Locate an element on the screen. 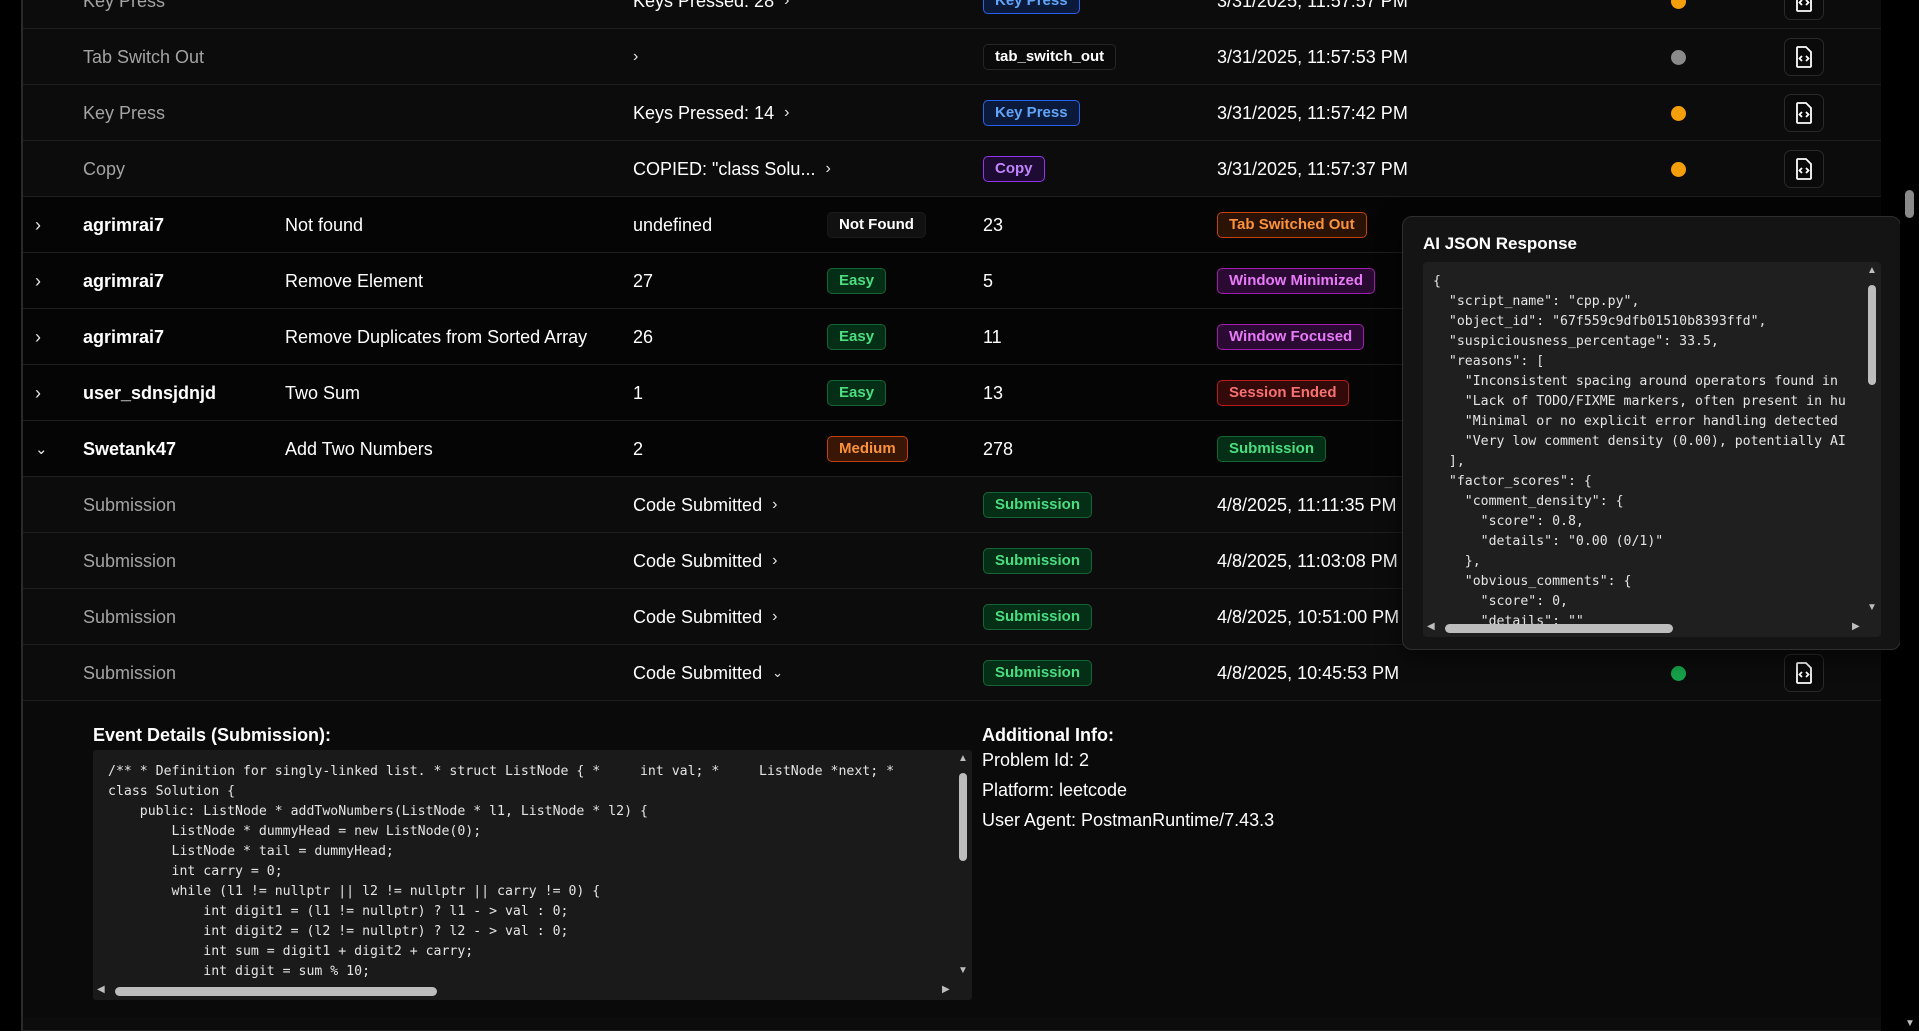  event-type: Tab Switch Out is located at coordinates (144, 56).